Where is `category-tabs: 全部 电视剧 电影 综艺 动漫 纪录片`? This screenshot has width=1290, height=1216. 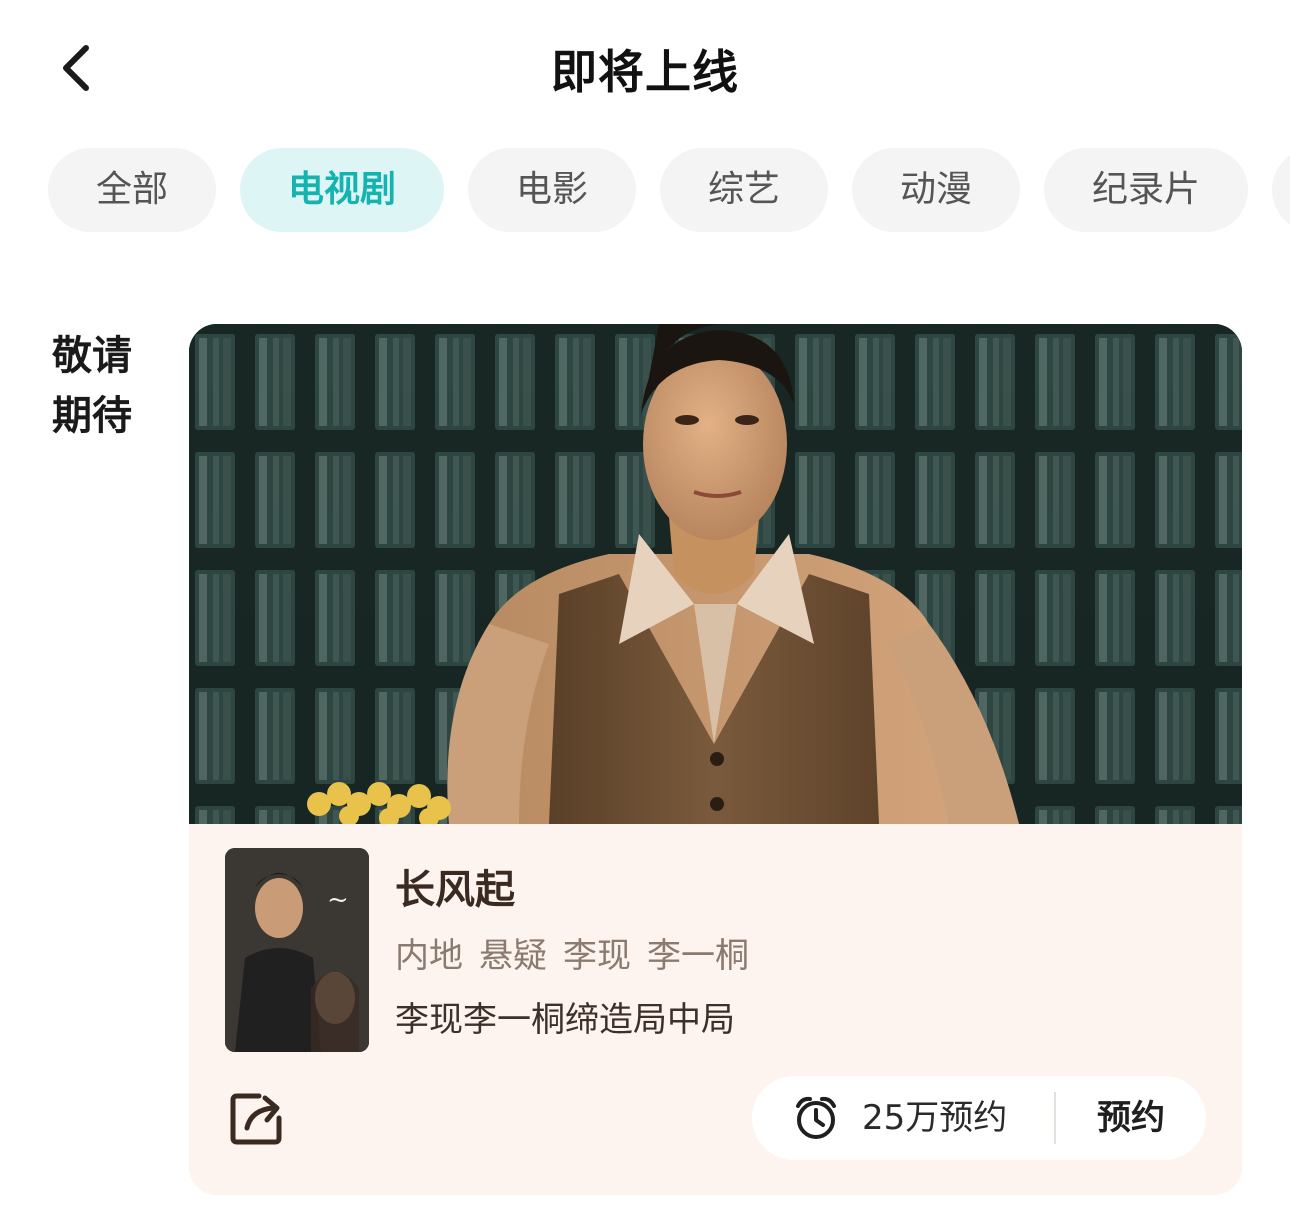 category-tabs: 全部 电视剧 电影 综艺 动漫 纪录片 is located at coordinates (669, 190).